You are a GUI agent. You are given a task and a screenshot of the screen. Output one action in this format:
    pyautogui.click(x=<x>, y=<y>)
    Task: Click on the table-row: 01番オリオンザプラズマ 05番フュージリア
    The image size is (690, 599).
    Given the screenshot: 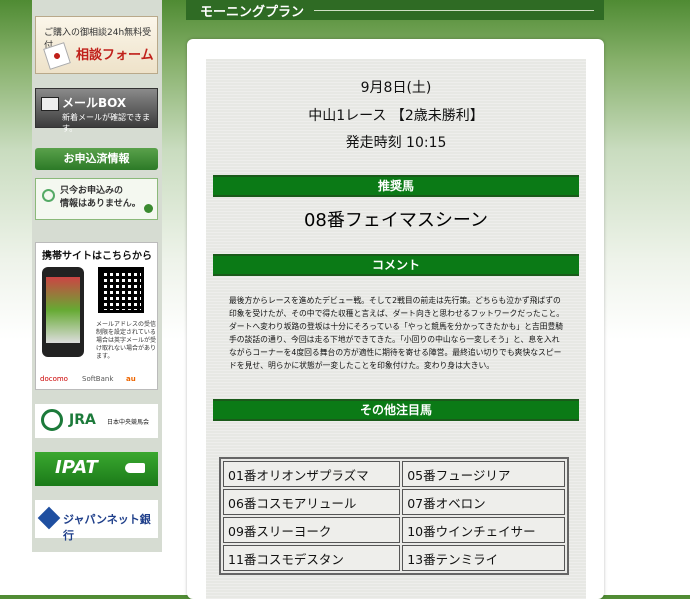 What is the action you would take?
    pyautogui.click(x=394, y=474)
    